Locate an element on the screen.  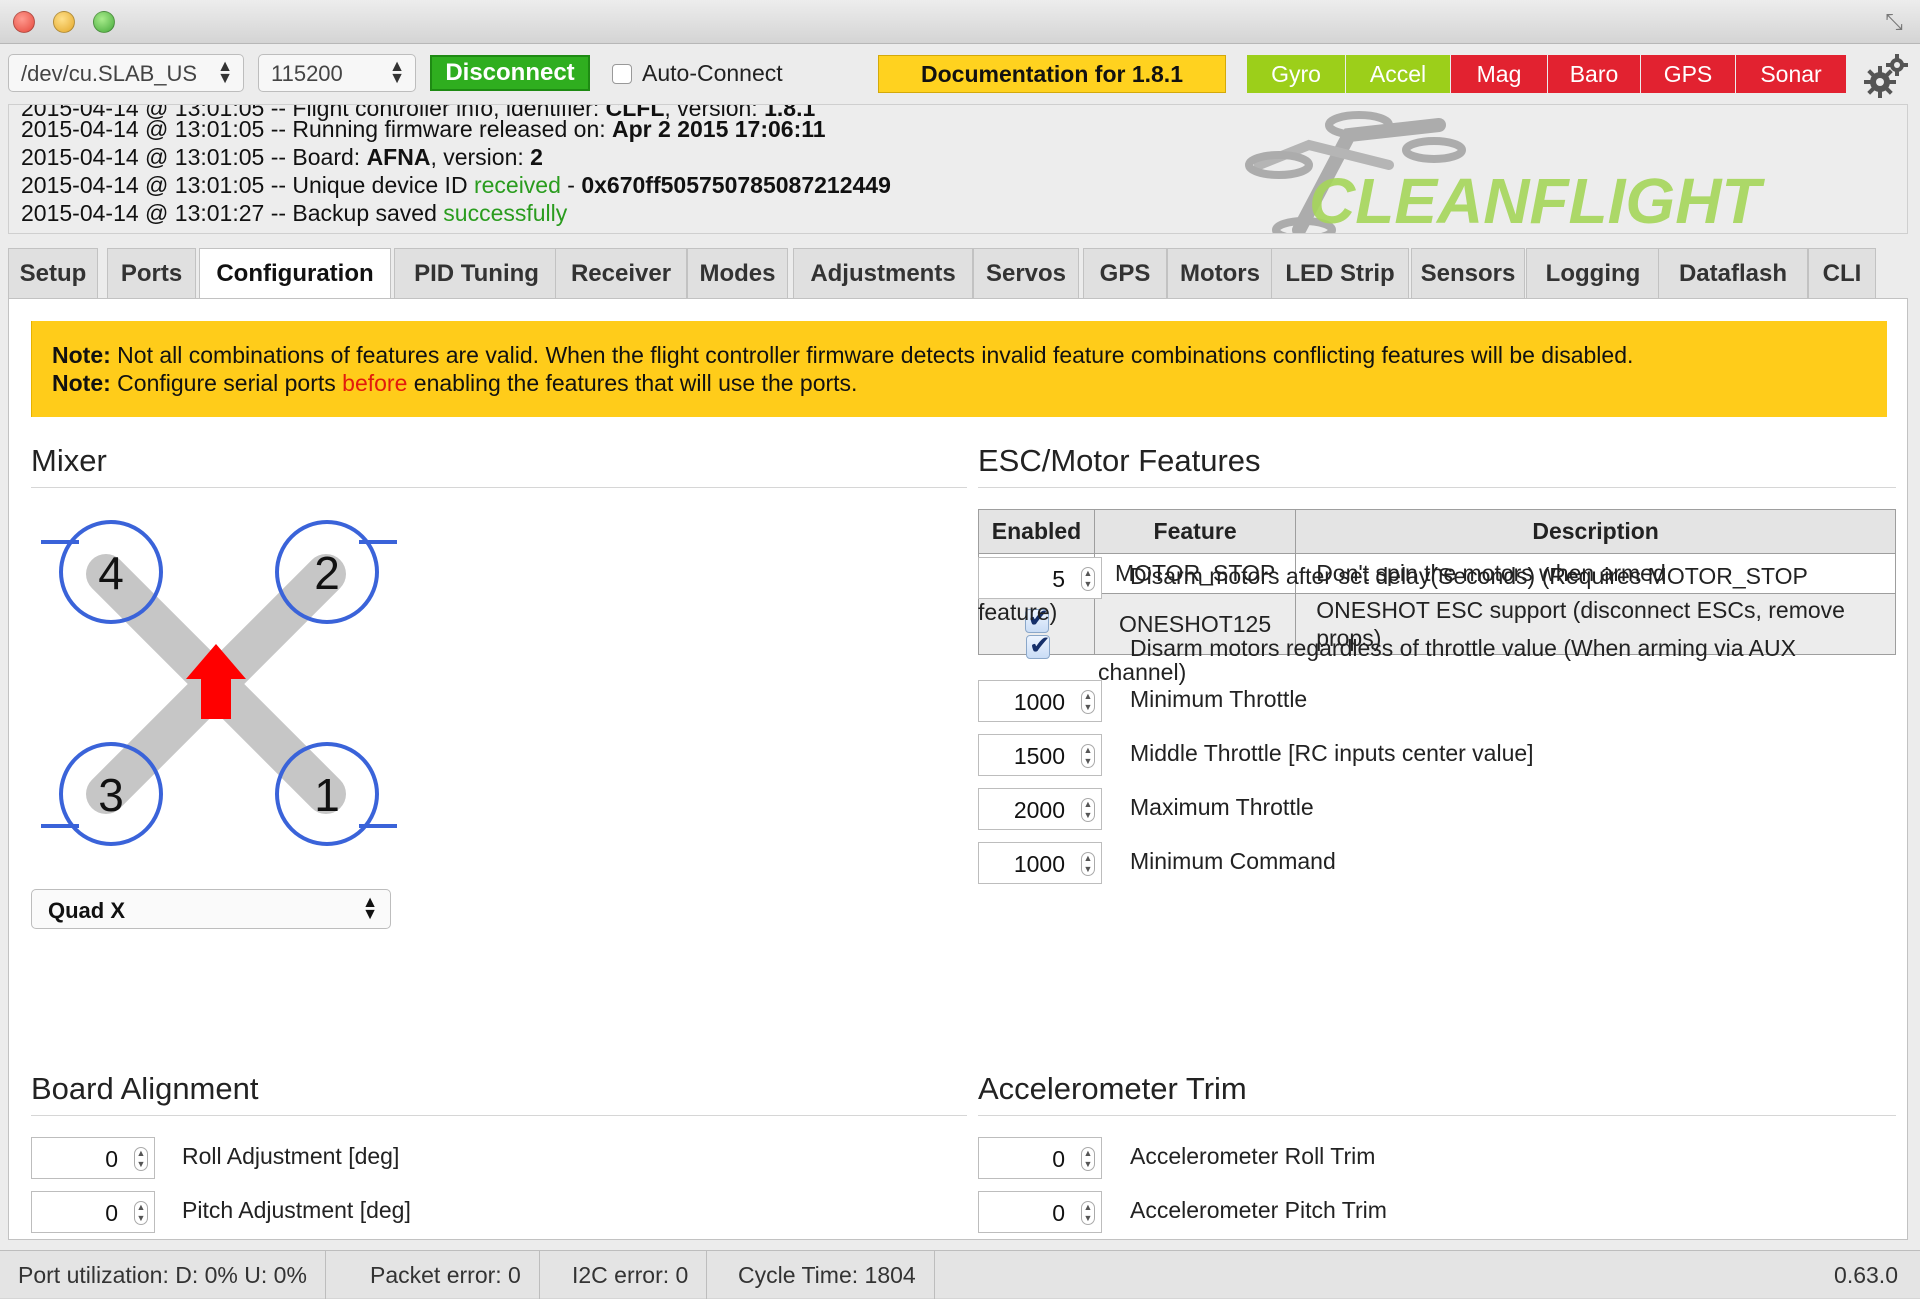
sensor-gps-indicator: GPS is located at coordinates (1688, 74).